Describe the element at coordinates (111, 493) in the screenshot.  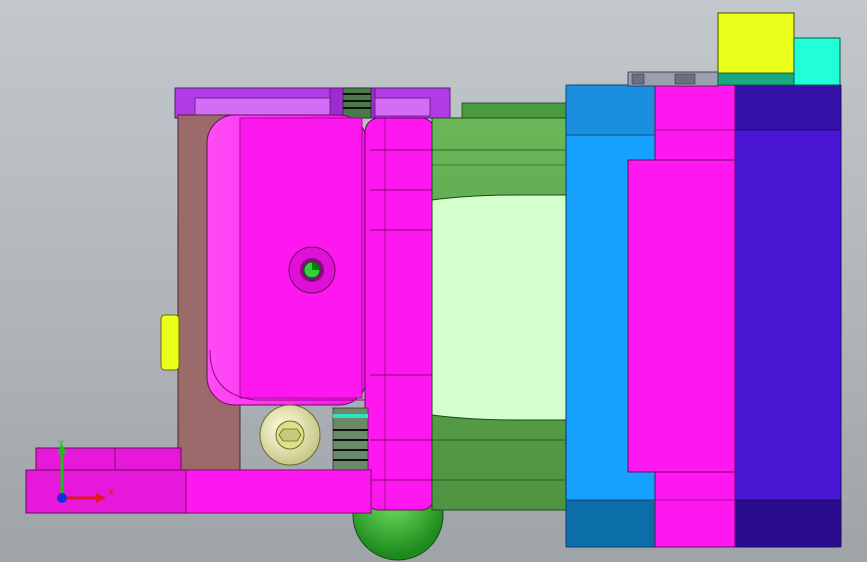
I see `x-axis-label: X` at that location.